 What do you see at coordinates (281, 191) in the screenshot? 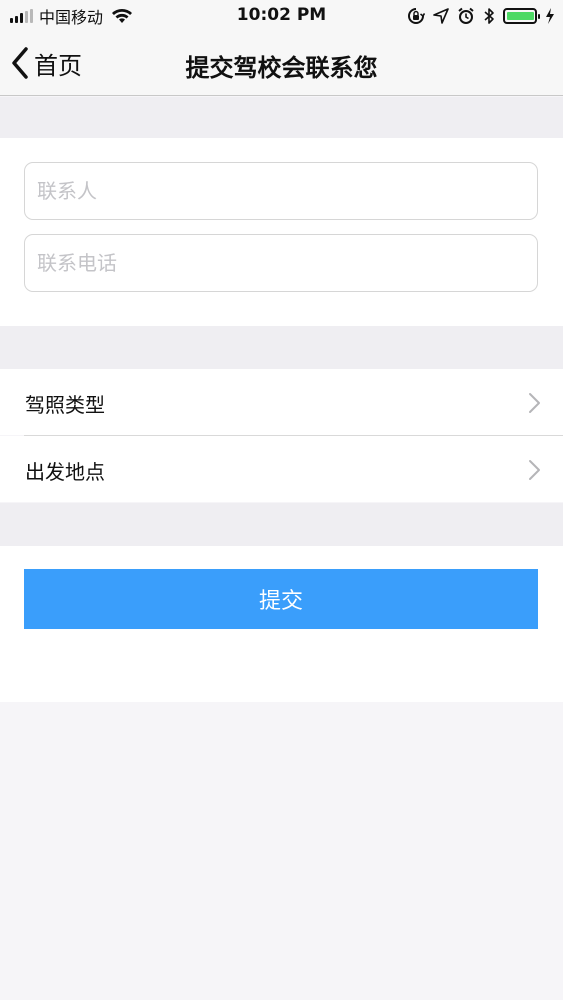
I see `contact-name-input` at bounding box center [281, 191].